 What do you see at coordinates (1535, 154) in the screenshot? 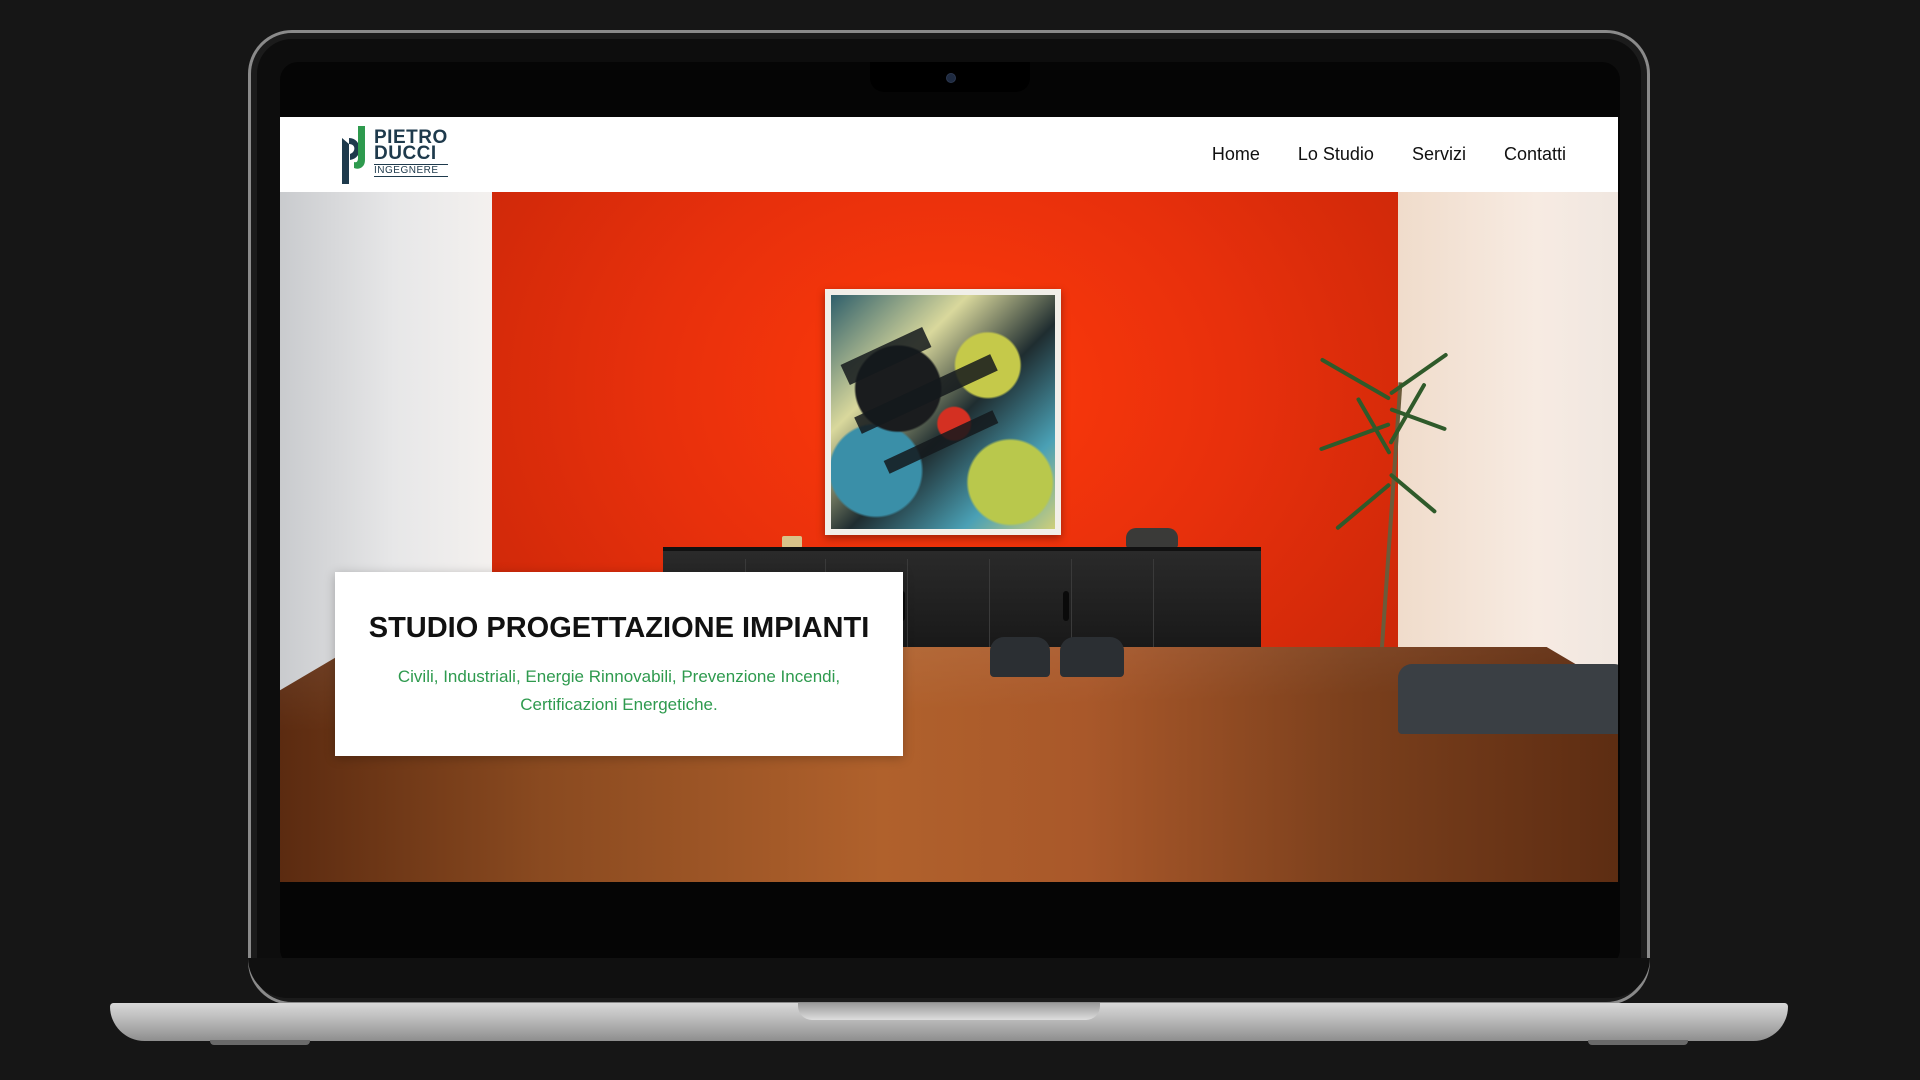
I see `nav-contatti: Contatti` at bounding box center [1535, 154].